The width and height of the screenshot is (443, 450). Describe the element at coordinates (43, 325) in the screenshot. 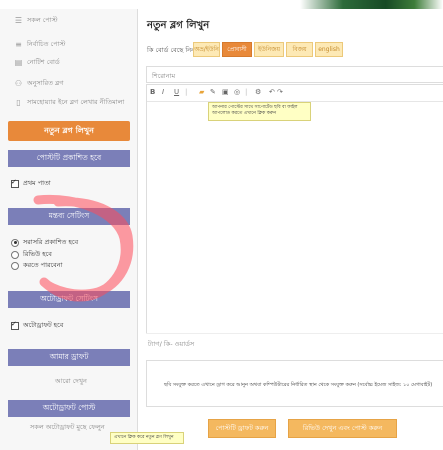

I see `checkbox-label: অটোড্রাফট হবে` at that location.